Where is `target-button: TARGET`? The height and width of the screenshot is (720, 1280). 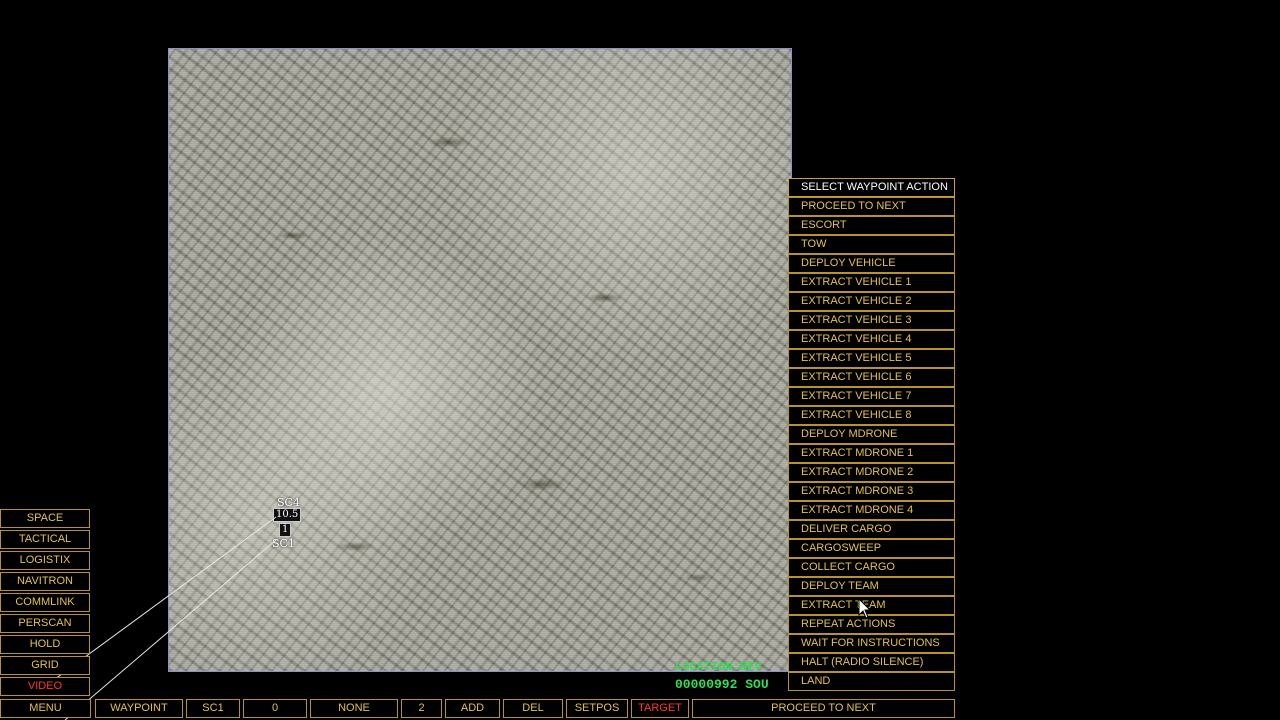 target-button: TARGET is located at coordinates (660, 708).